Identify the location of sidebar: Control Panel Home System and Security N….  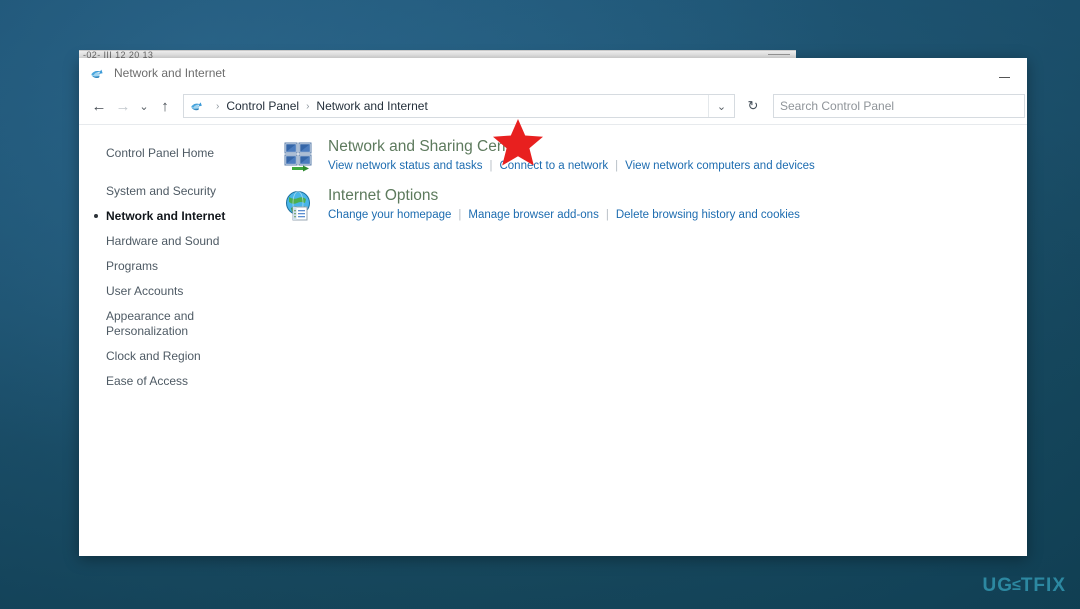
(173, 340).